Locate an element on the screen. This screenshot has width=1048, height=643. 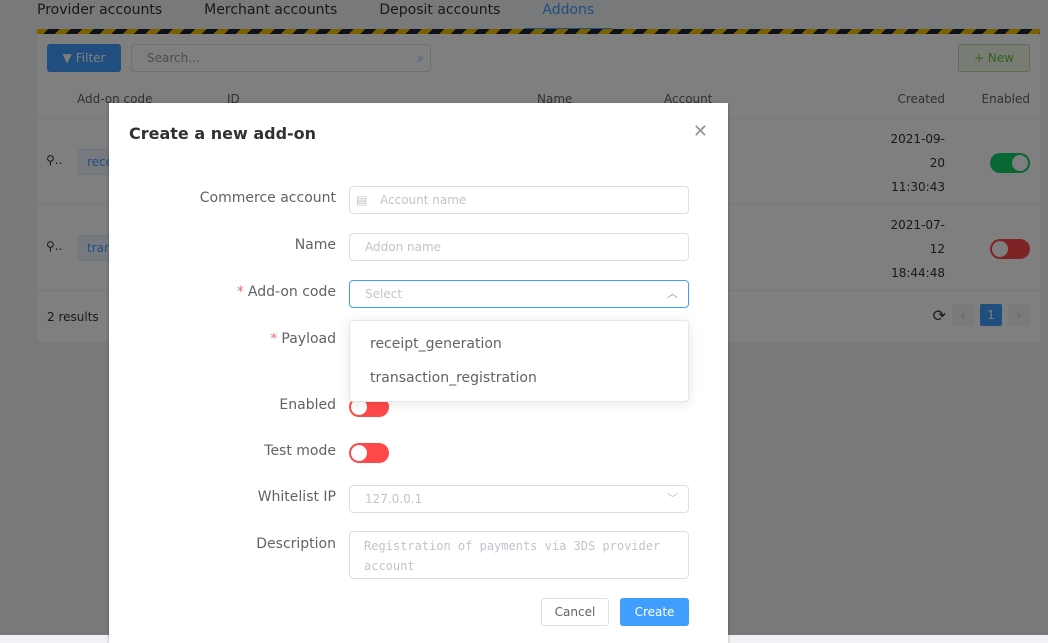
test-mode-switch is located at coordinates (369, 453).